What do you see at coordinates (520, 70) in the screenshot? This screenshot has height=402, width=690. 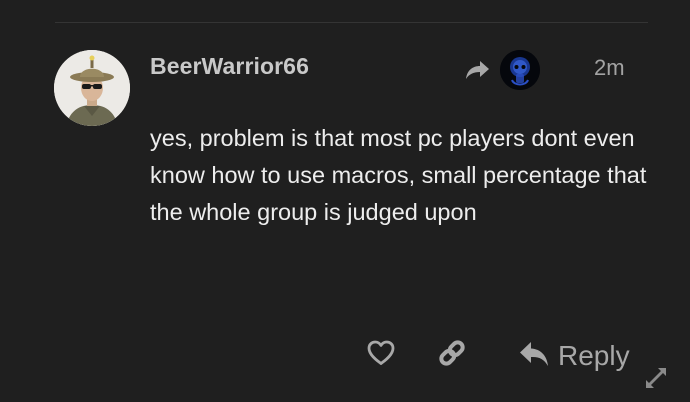 I see `reply-to-avatar` at bounding box center [520, 70].